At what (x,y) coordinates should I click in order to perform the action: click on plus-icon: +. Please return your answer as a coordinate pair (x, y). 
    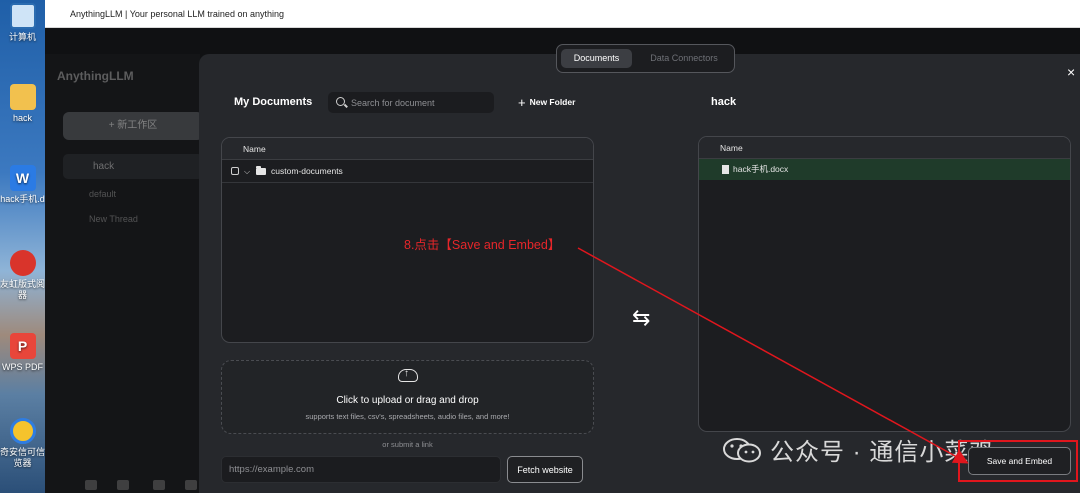
    Looking at the image, I should click on (522, 102).